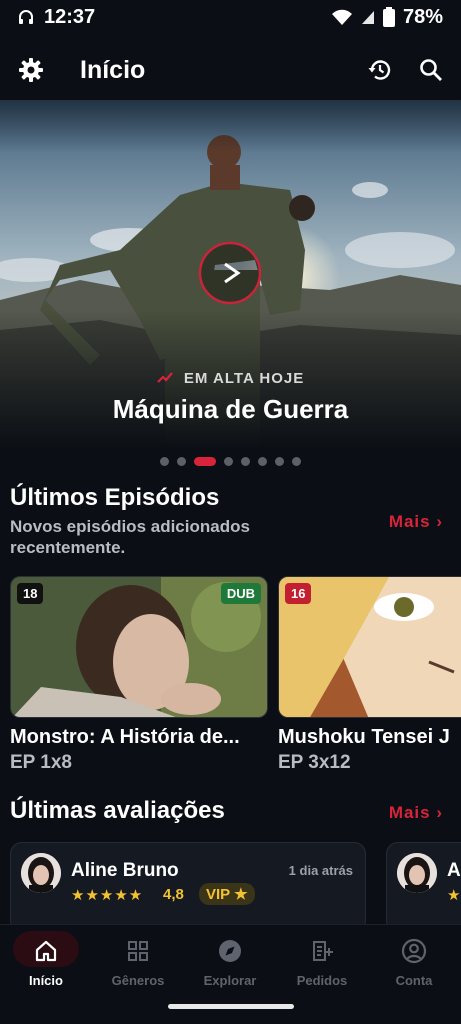  What do you see at coordinates (46, 951) in the screenshot?
I see `home-icon` at bounding box center [46, 951].